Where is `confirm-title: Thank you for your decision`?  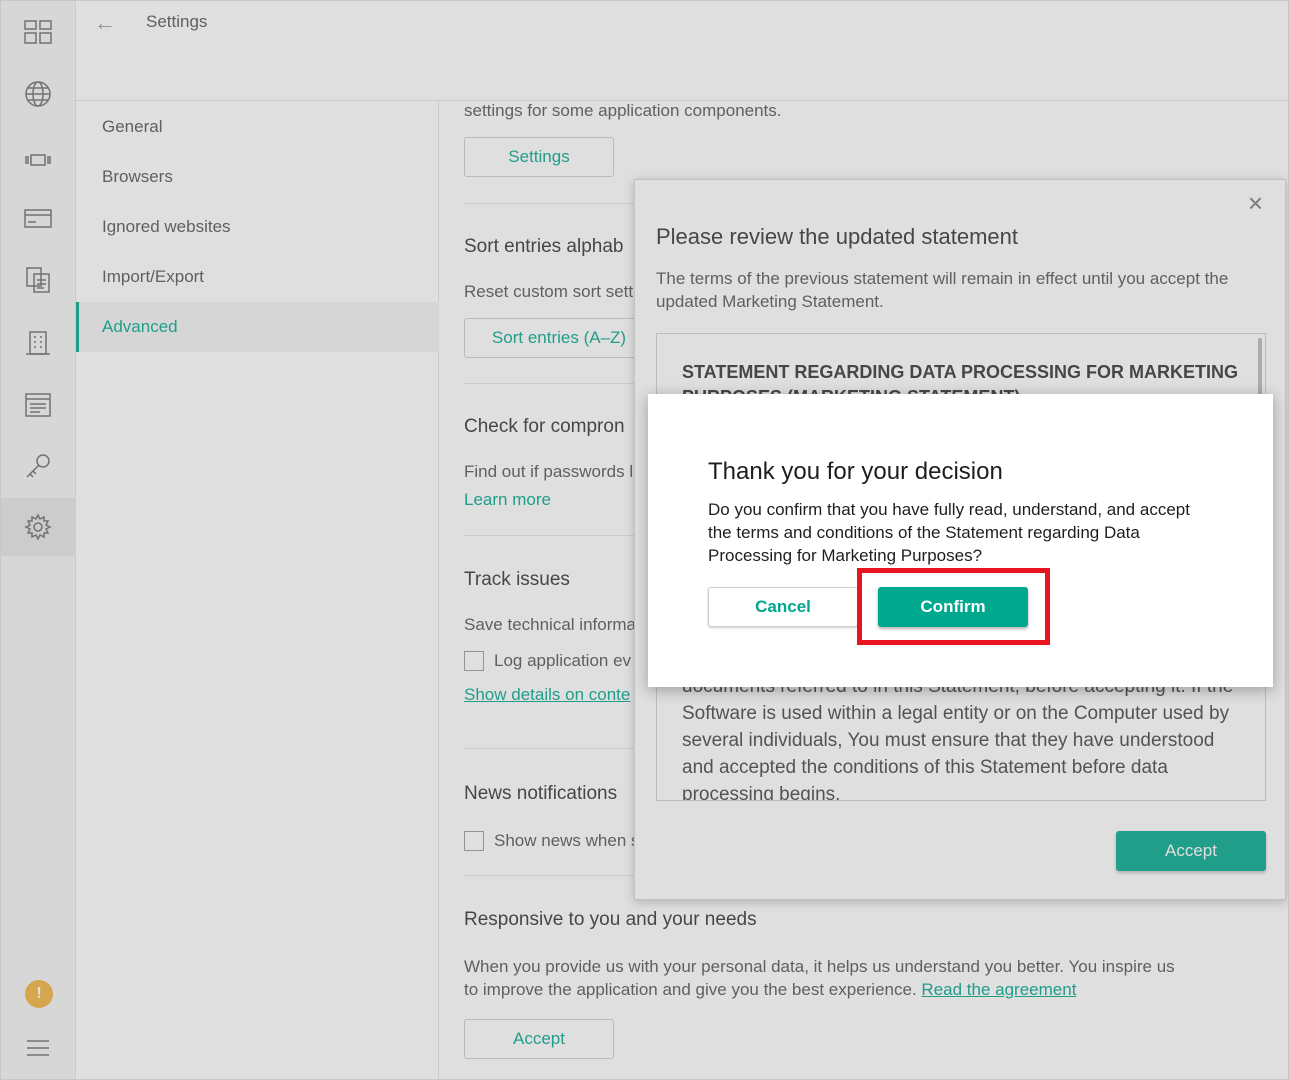
confirm-title: Thank you for your decision is located at coordinates (855, 471).